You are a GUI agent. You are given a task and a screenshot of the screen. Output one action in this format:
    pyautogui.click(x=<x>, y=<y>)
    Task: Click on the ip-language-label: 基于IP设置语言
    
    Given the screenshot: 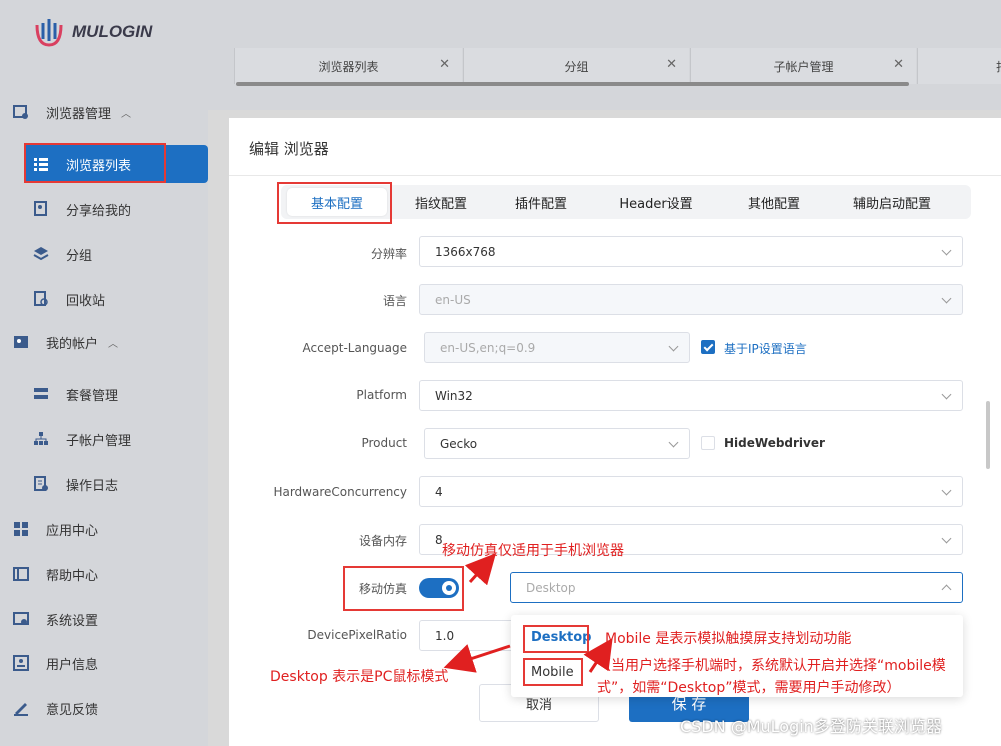 What is the action you would take?
    pyautogui.click(x=765, y=349)
    